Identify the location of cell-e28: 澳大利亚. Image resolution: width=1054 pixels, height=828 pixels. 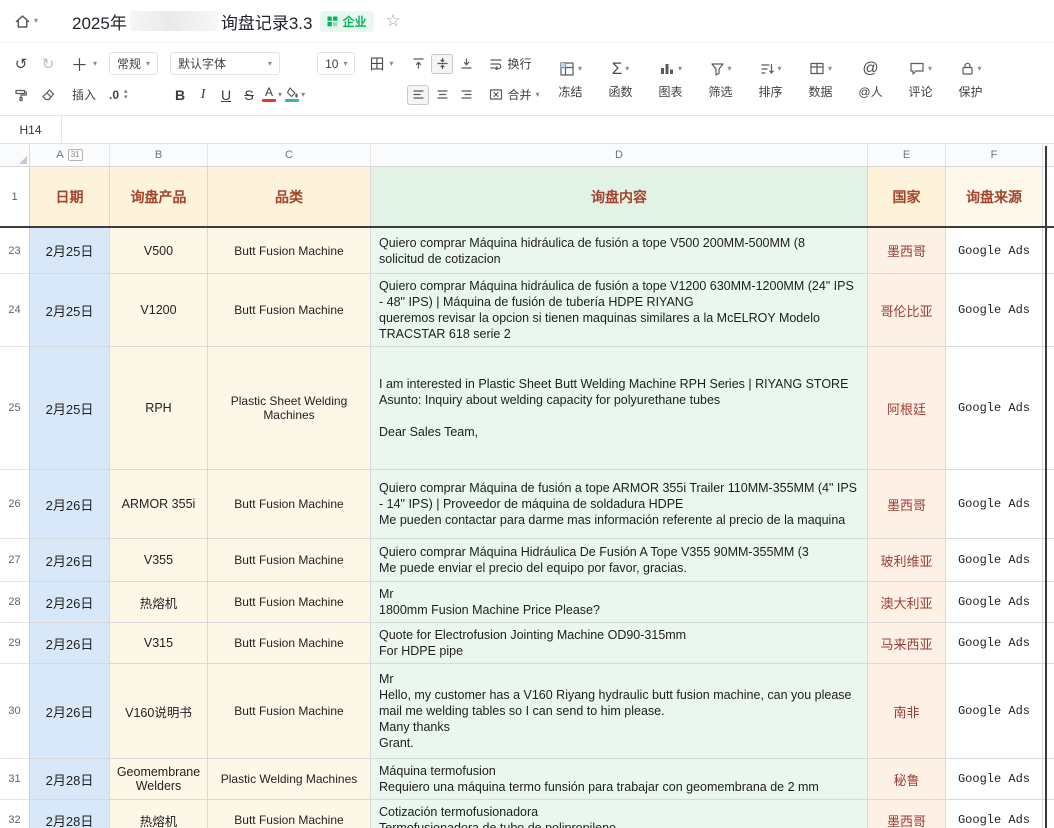
(907, 602).